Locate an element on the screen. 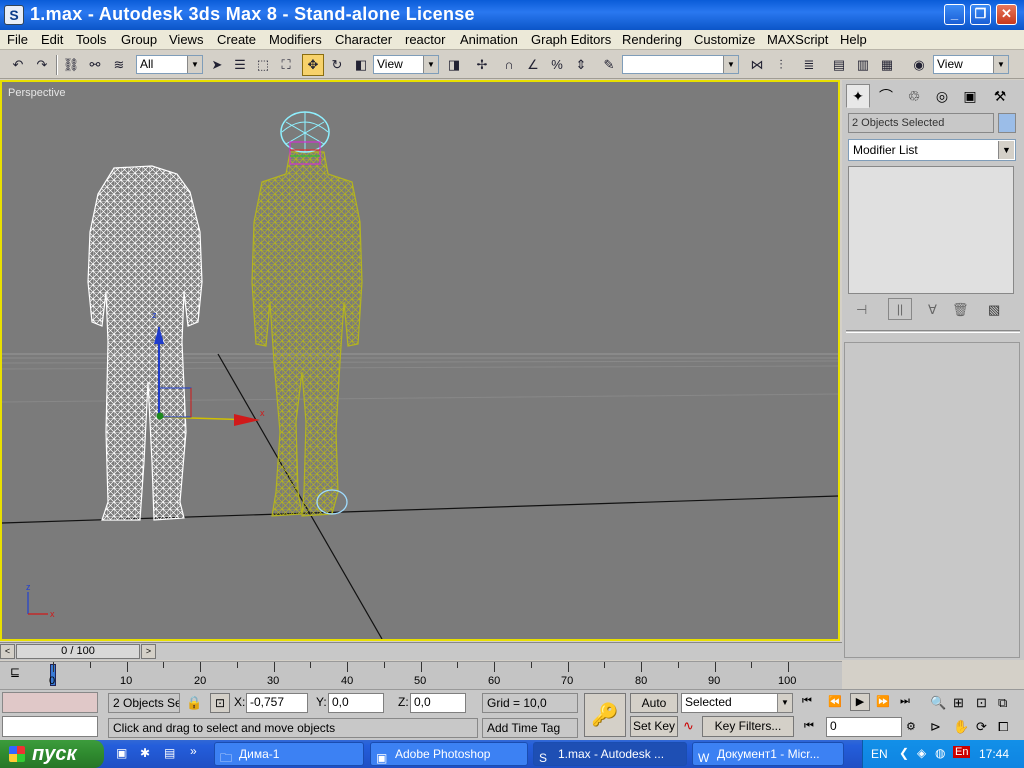  maxscript-listener-mini is located at coordinates (50, 702).